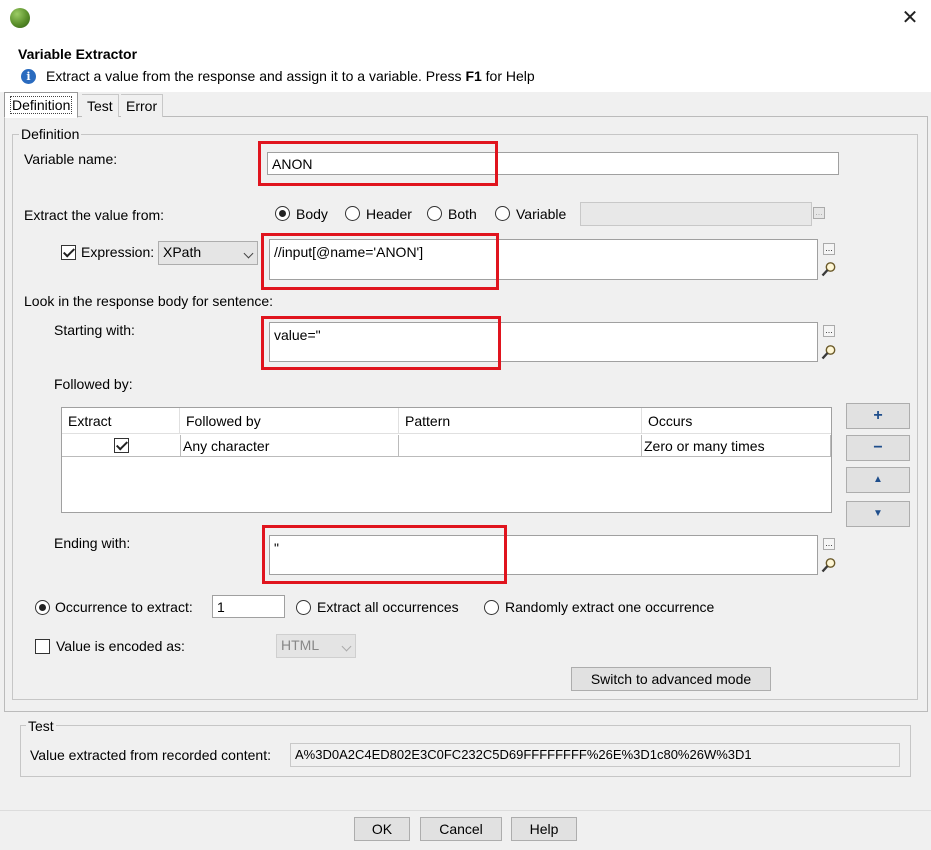  What do you see at coordinates (94, 330) in the screenshot?
I see `starting-with-label: Starting with:` at bounding box center [94, 330].